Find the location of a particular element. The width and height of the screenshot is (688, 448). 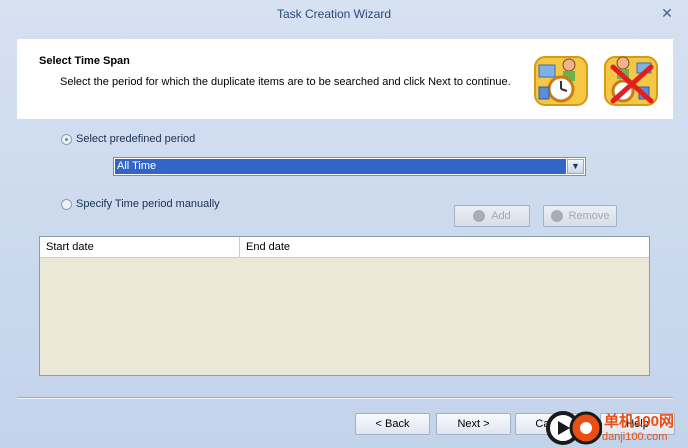

page-title: Select Time Span is located at coordinates (84, 61).